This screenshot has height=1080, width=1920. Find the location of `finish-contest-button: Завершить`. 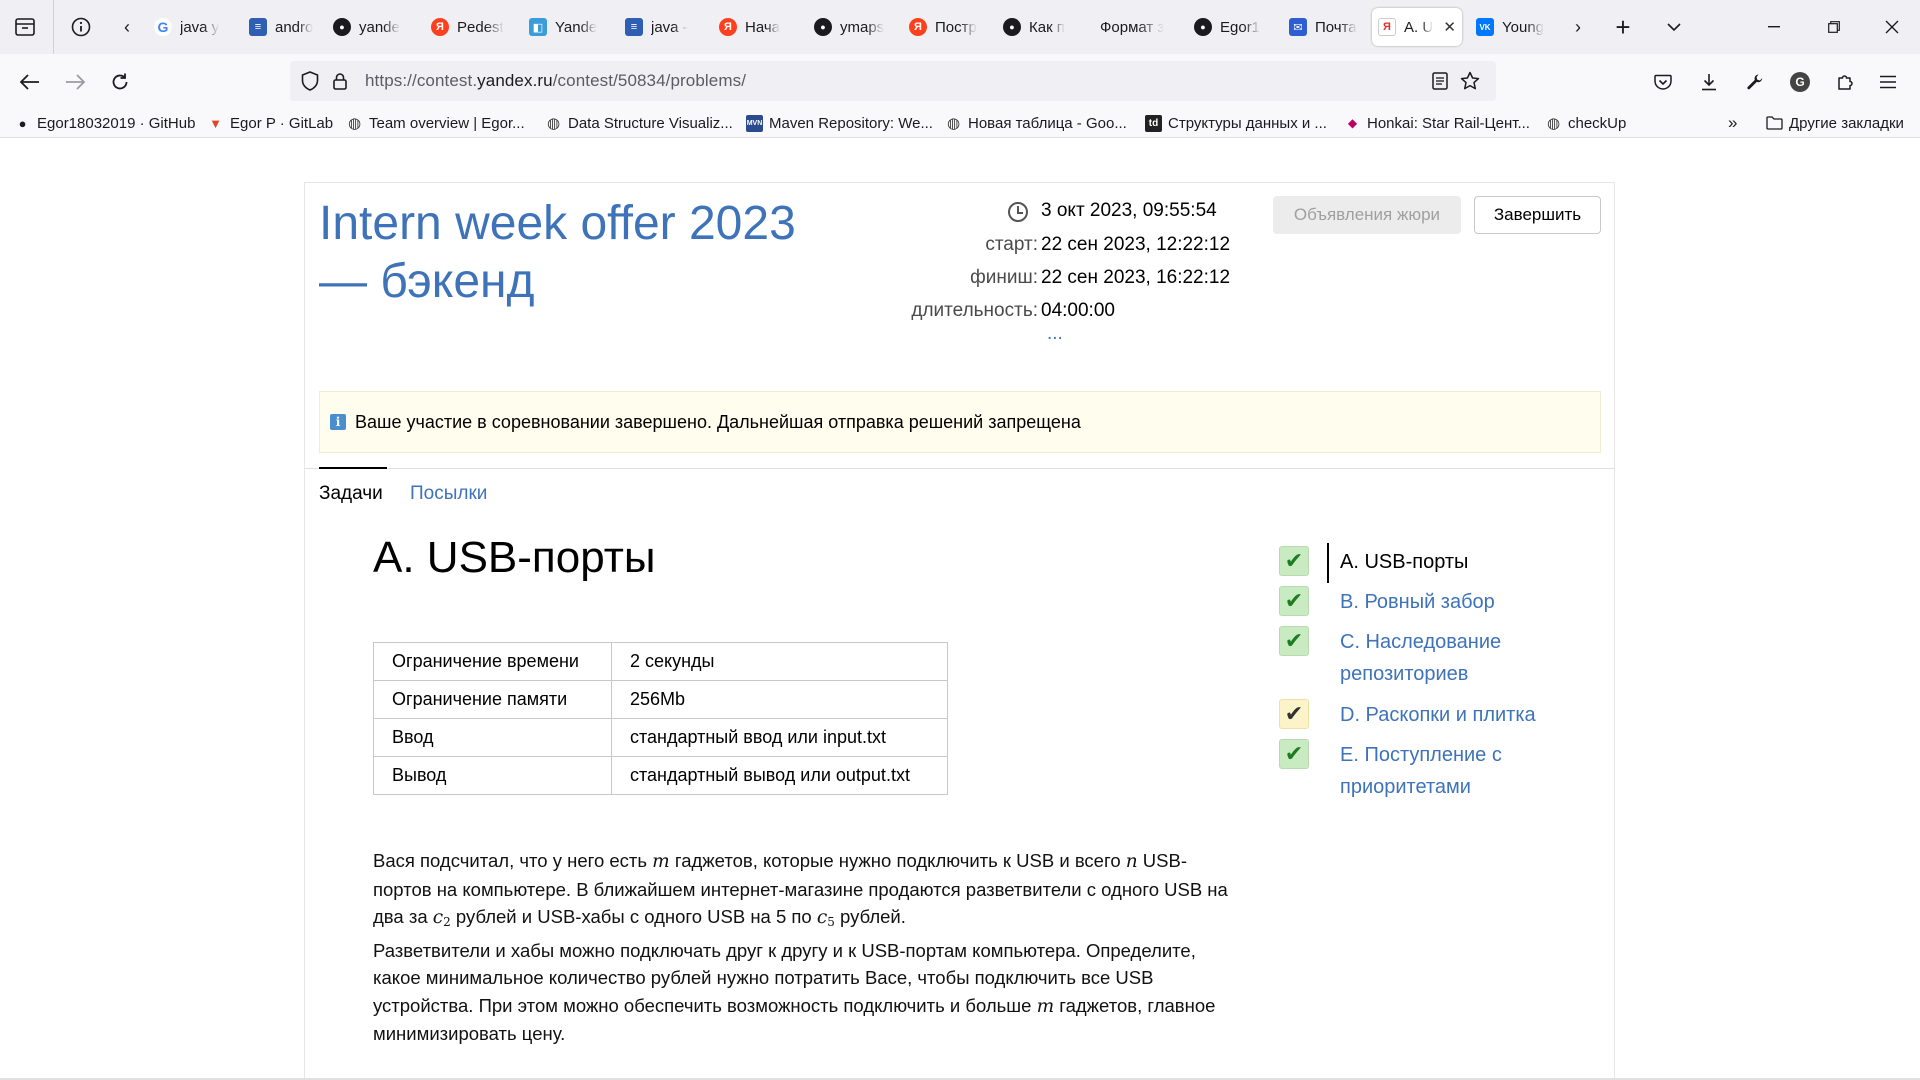

finish-contest-button: Завершить is located at coordinates (1537, 215).